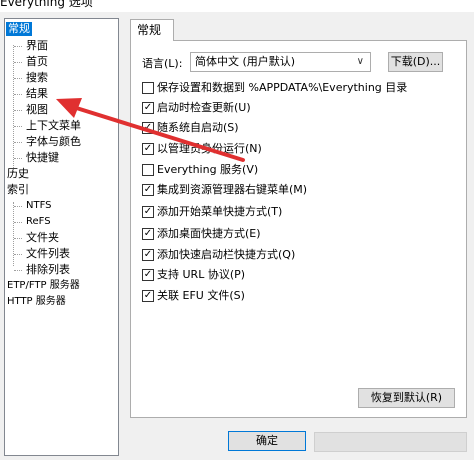 The image size is (474, 460). What do you see at coordinates (42, 158) in the screenshot?
I see `tree-item-shortcuts: 快捷键` at bounding box center [42, 158].